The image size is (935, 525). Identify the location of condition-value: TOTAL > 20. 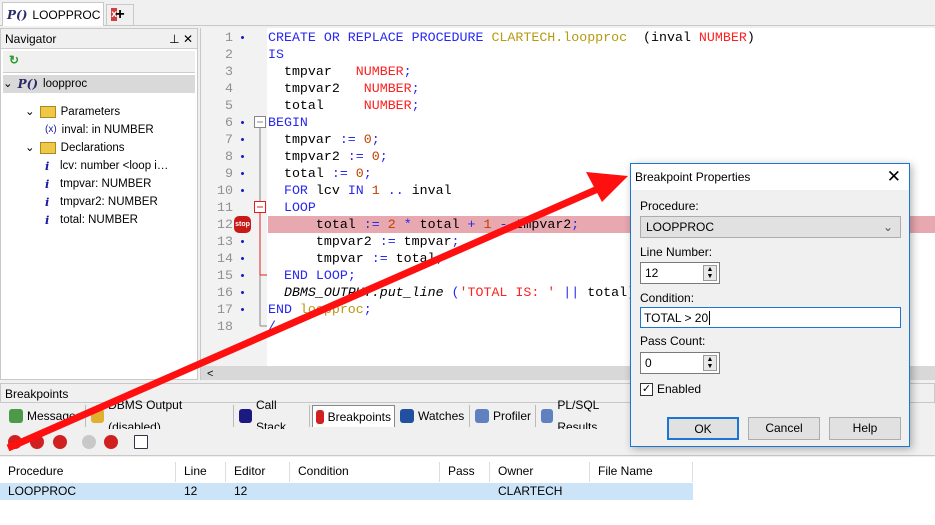
(676, 318).